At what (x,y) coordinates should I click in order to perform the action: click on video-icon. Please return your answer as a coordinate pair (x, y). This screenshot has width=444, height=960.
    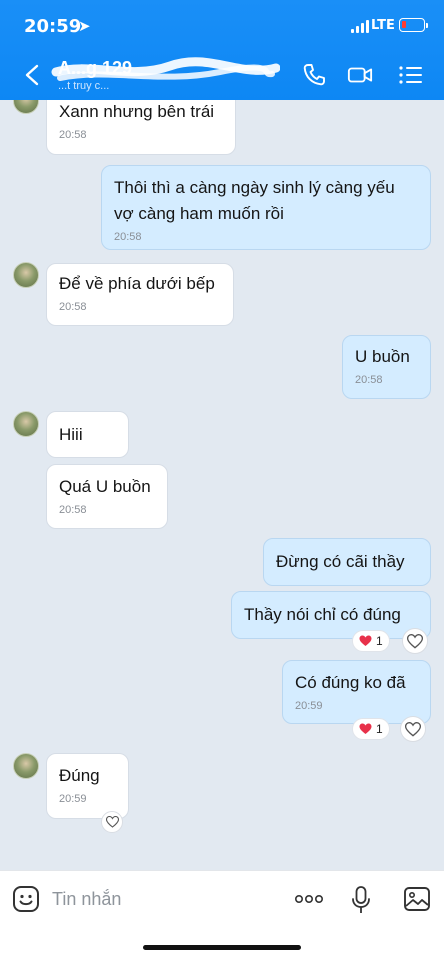
    Looking at the image, I should click on (360, 75).